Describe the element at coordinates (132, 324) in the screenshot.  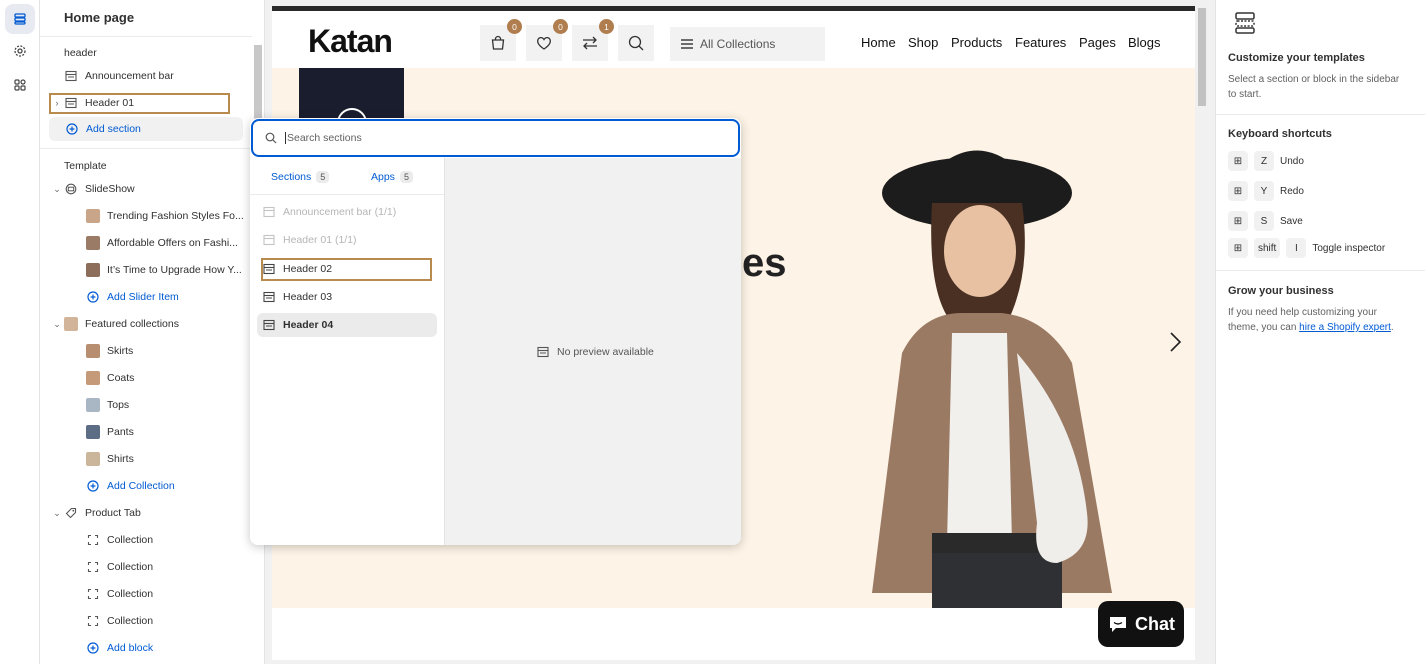
I see `section-label: Featured collections` at that location.